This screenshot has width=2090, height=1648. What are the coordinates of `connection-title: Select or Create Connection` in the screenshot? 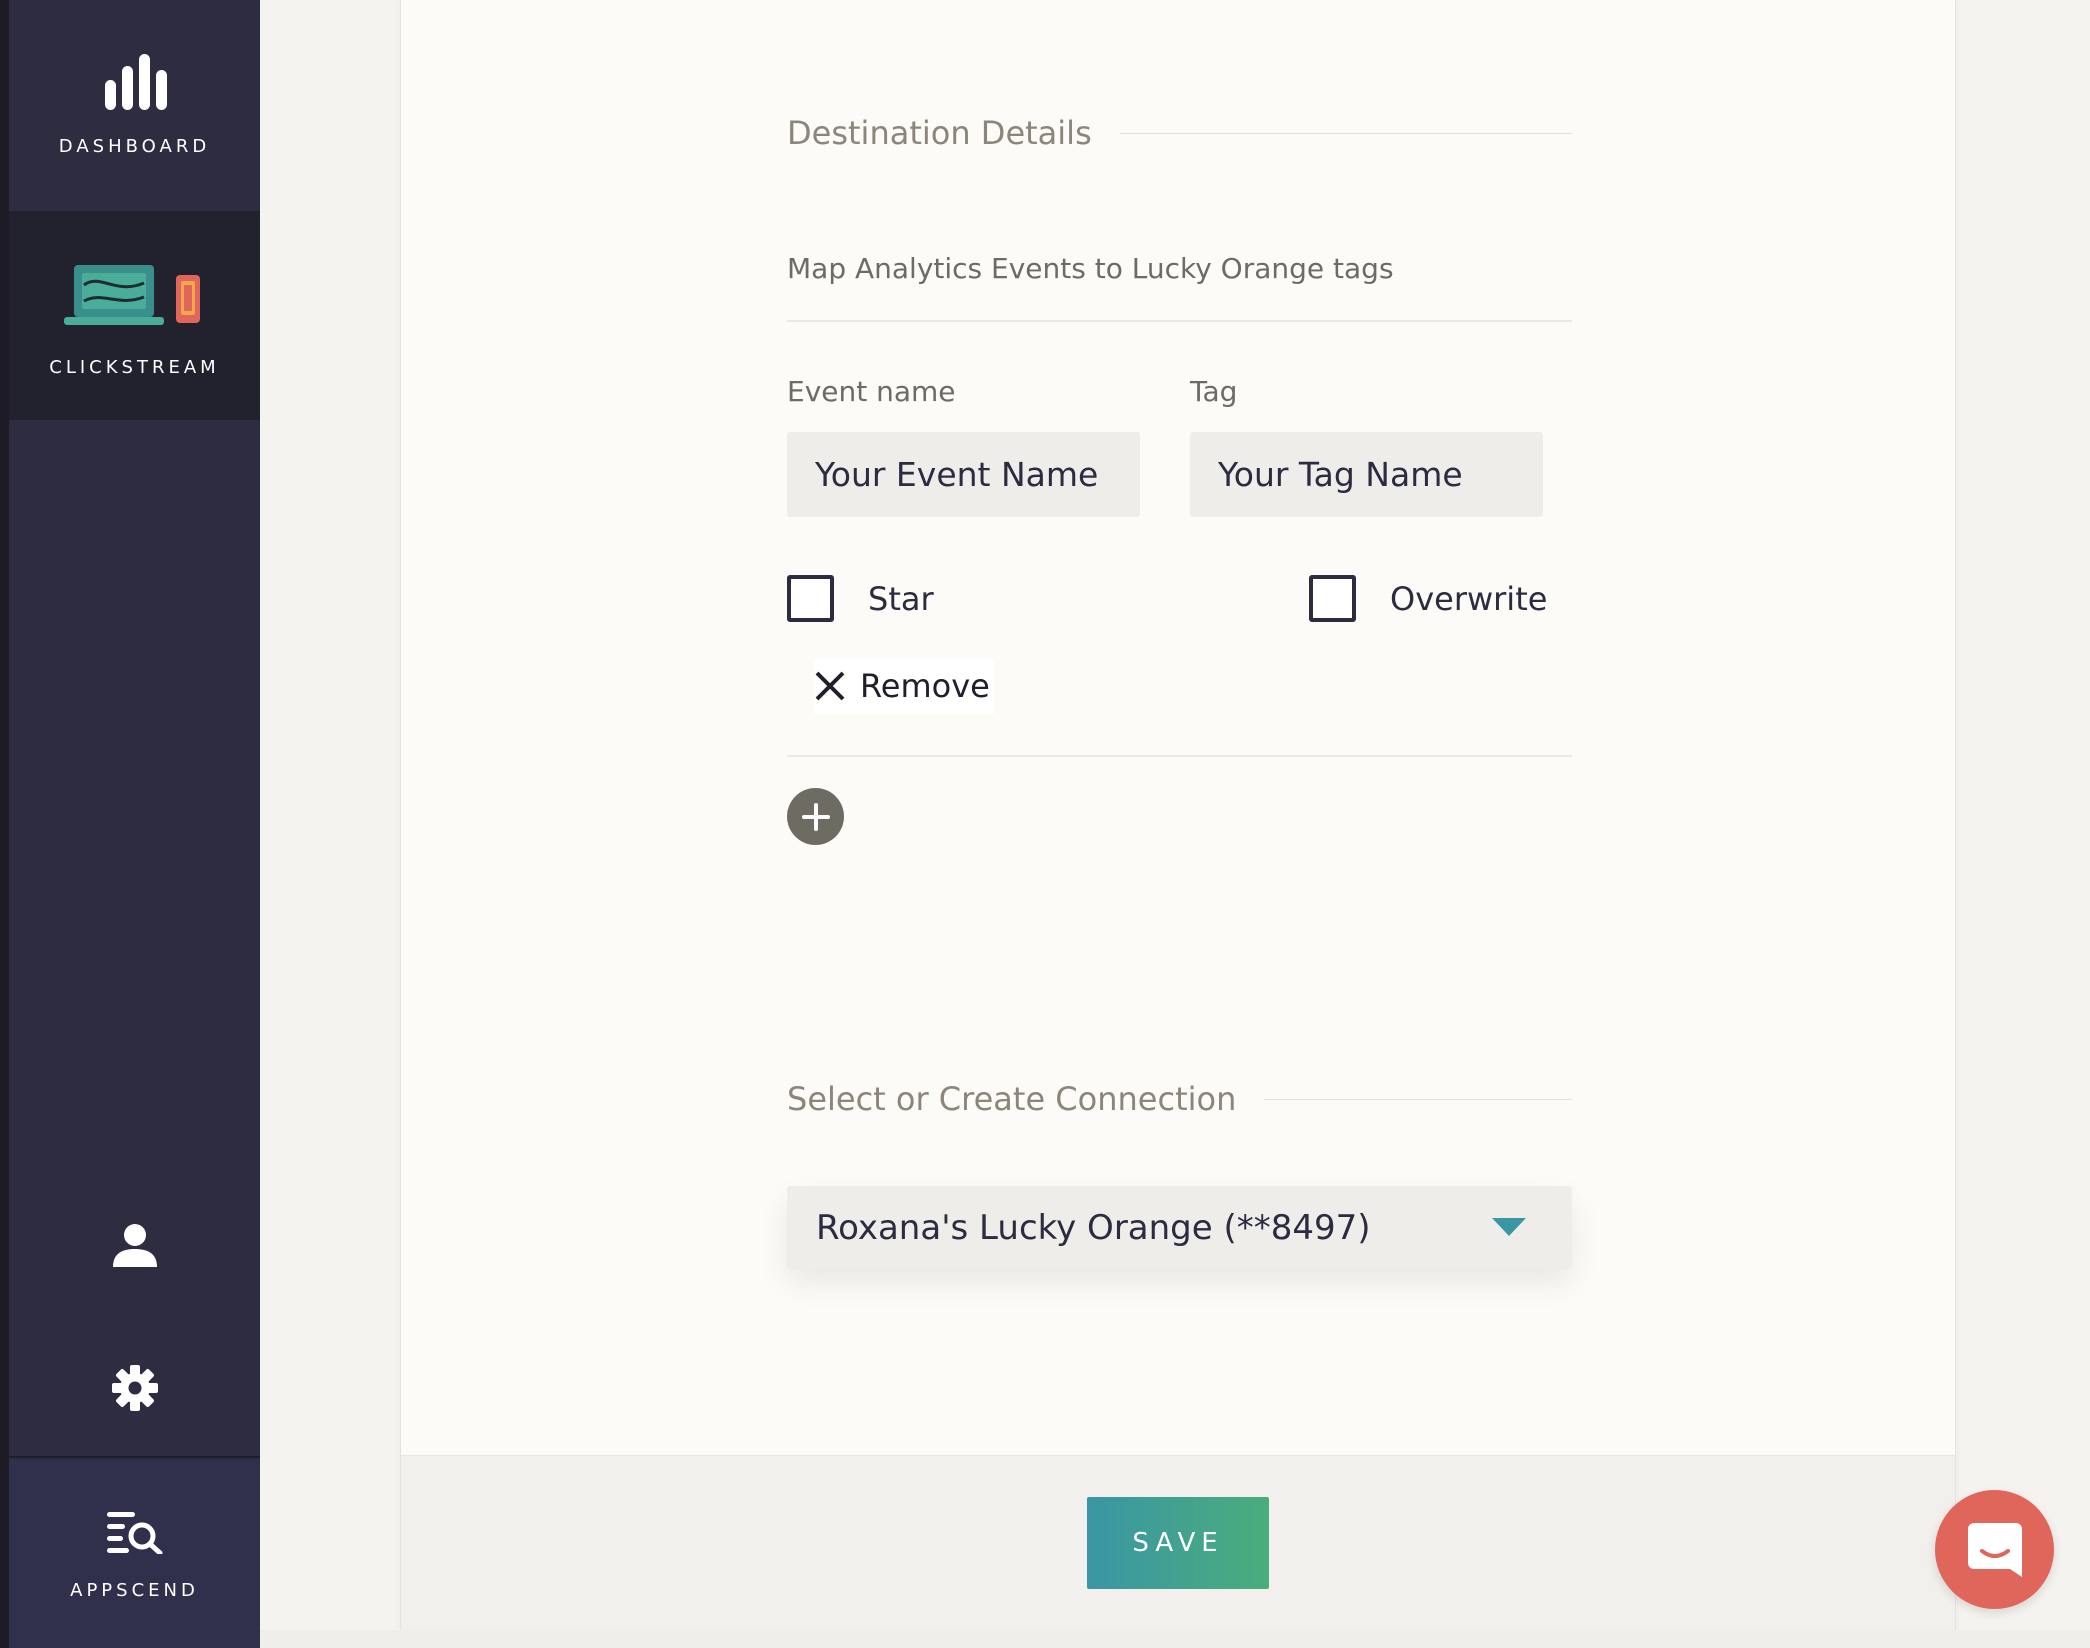 It's located at (1012, 1099).